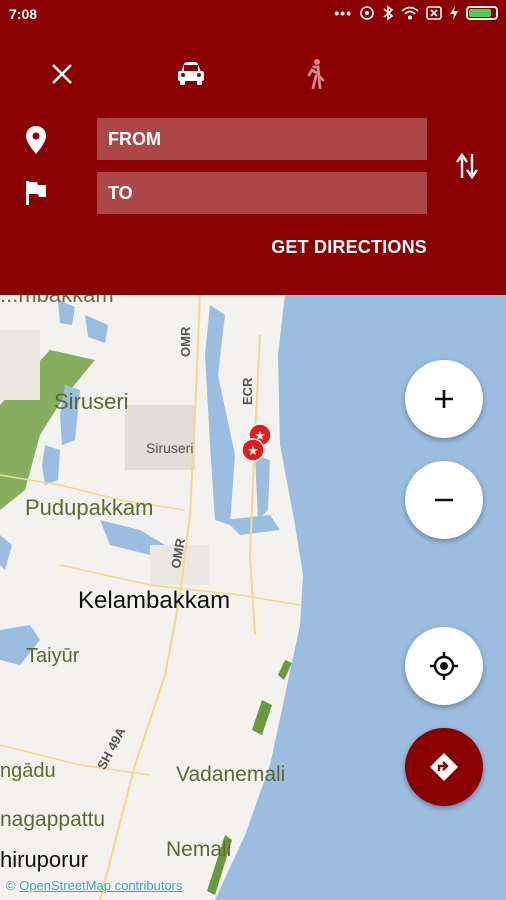 This screenshot has width=506, height=900. What do you see at coordinates (410, 13) in the screenshot?
I see `wifi-icon` at bounding box center [410, 13].